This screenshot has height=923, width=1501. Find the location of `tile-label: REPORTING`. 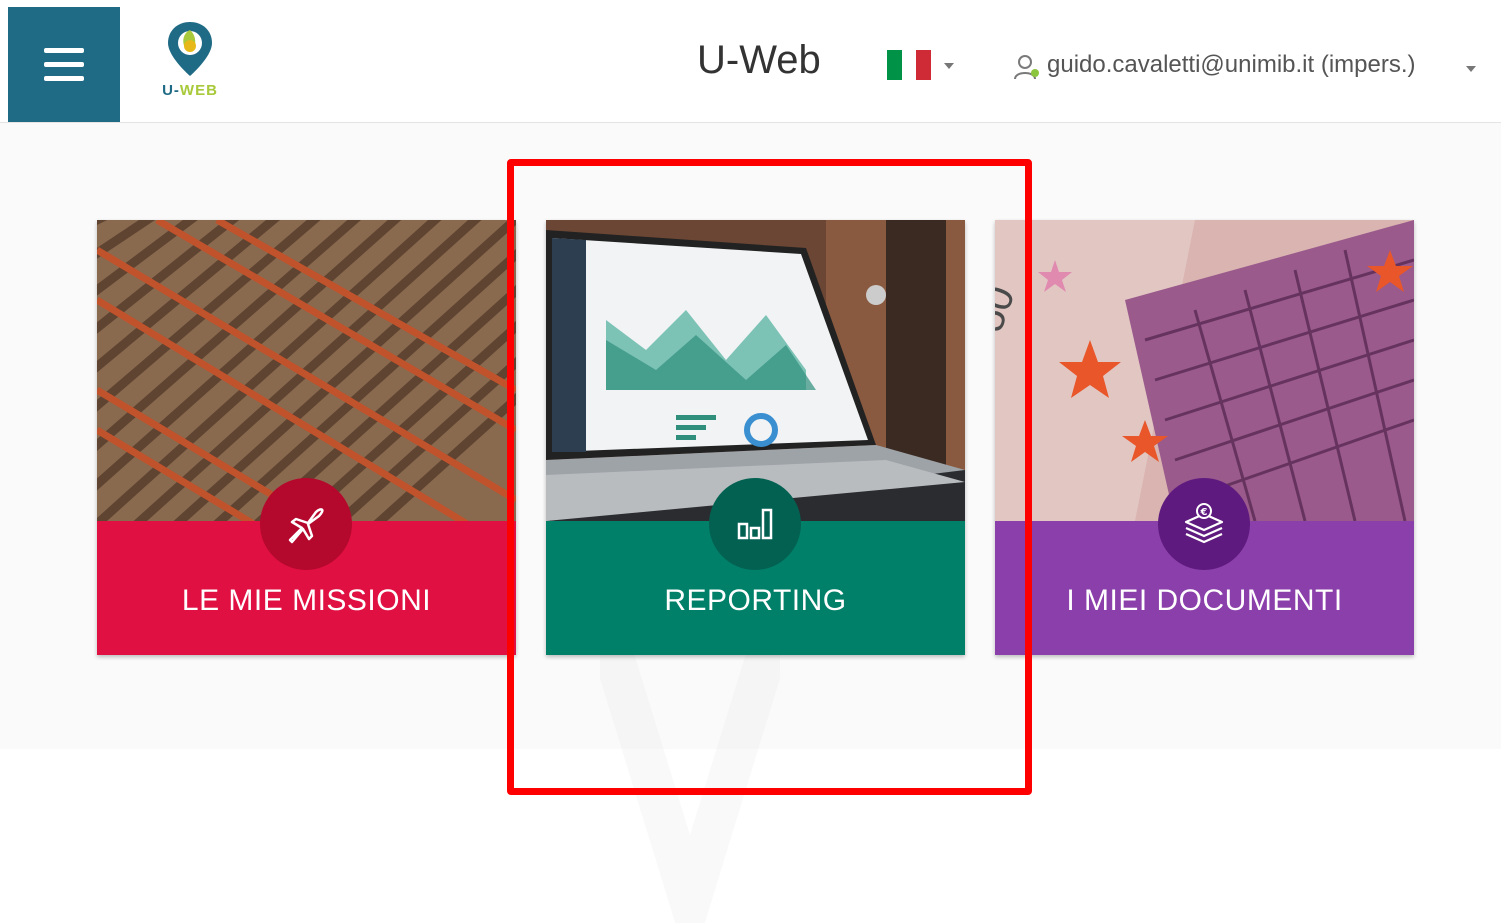

tile-label: REPORTING is located at coordinates (755, 600).